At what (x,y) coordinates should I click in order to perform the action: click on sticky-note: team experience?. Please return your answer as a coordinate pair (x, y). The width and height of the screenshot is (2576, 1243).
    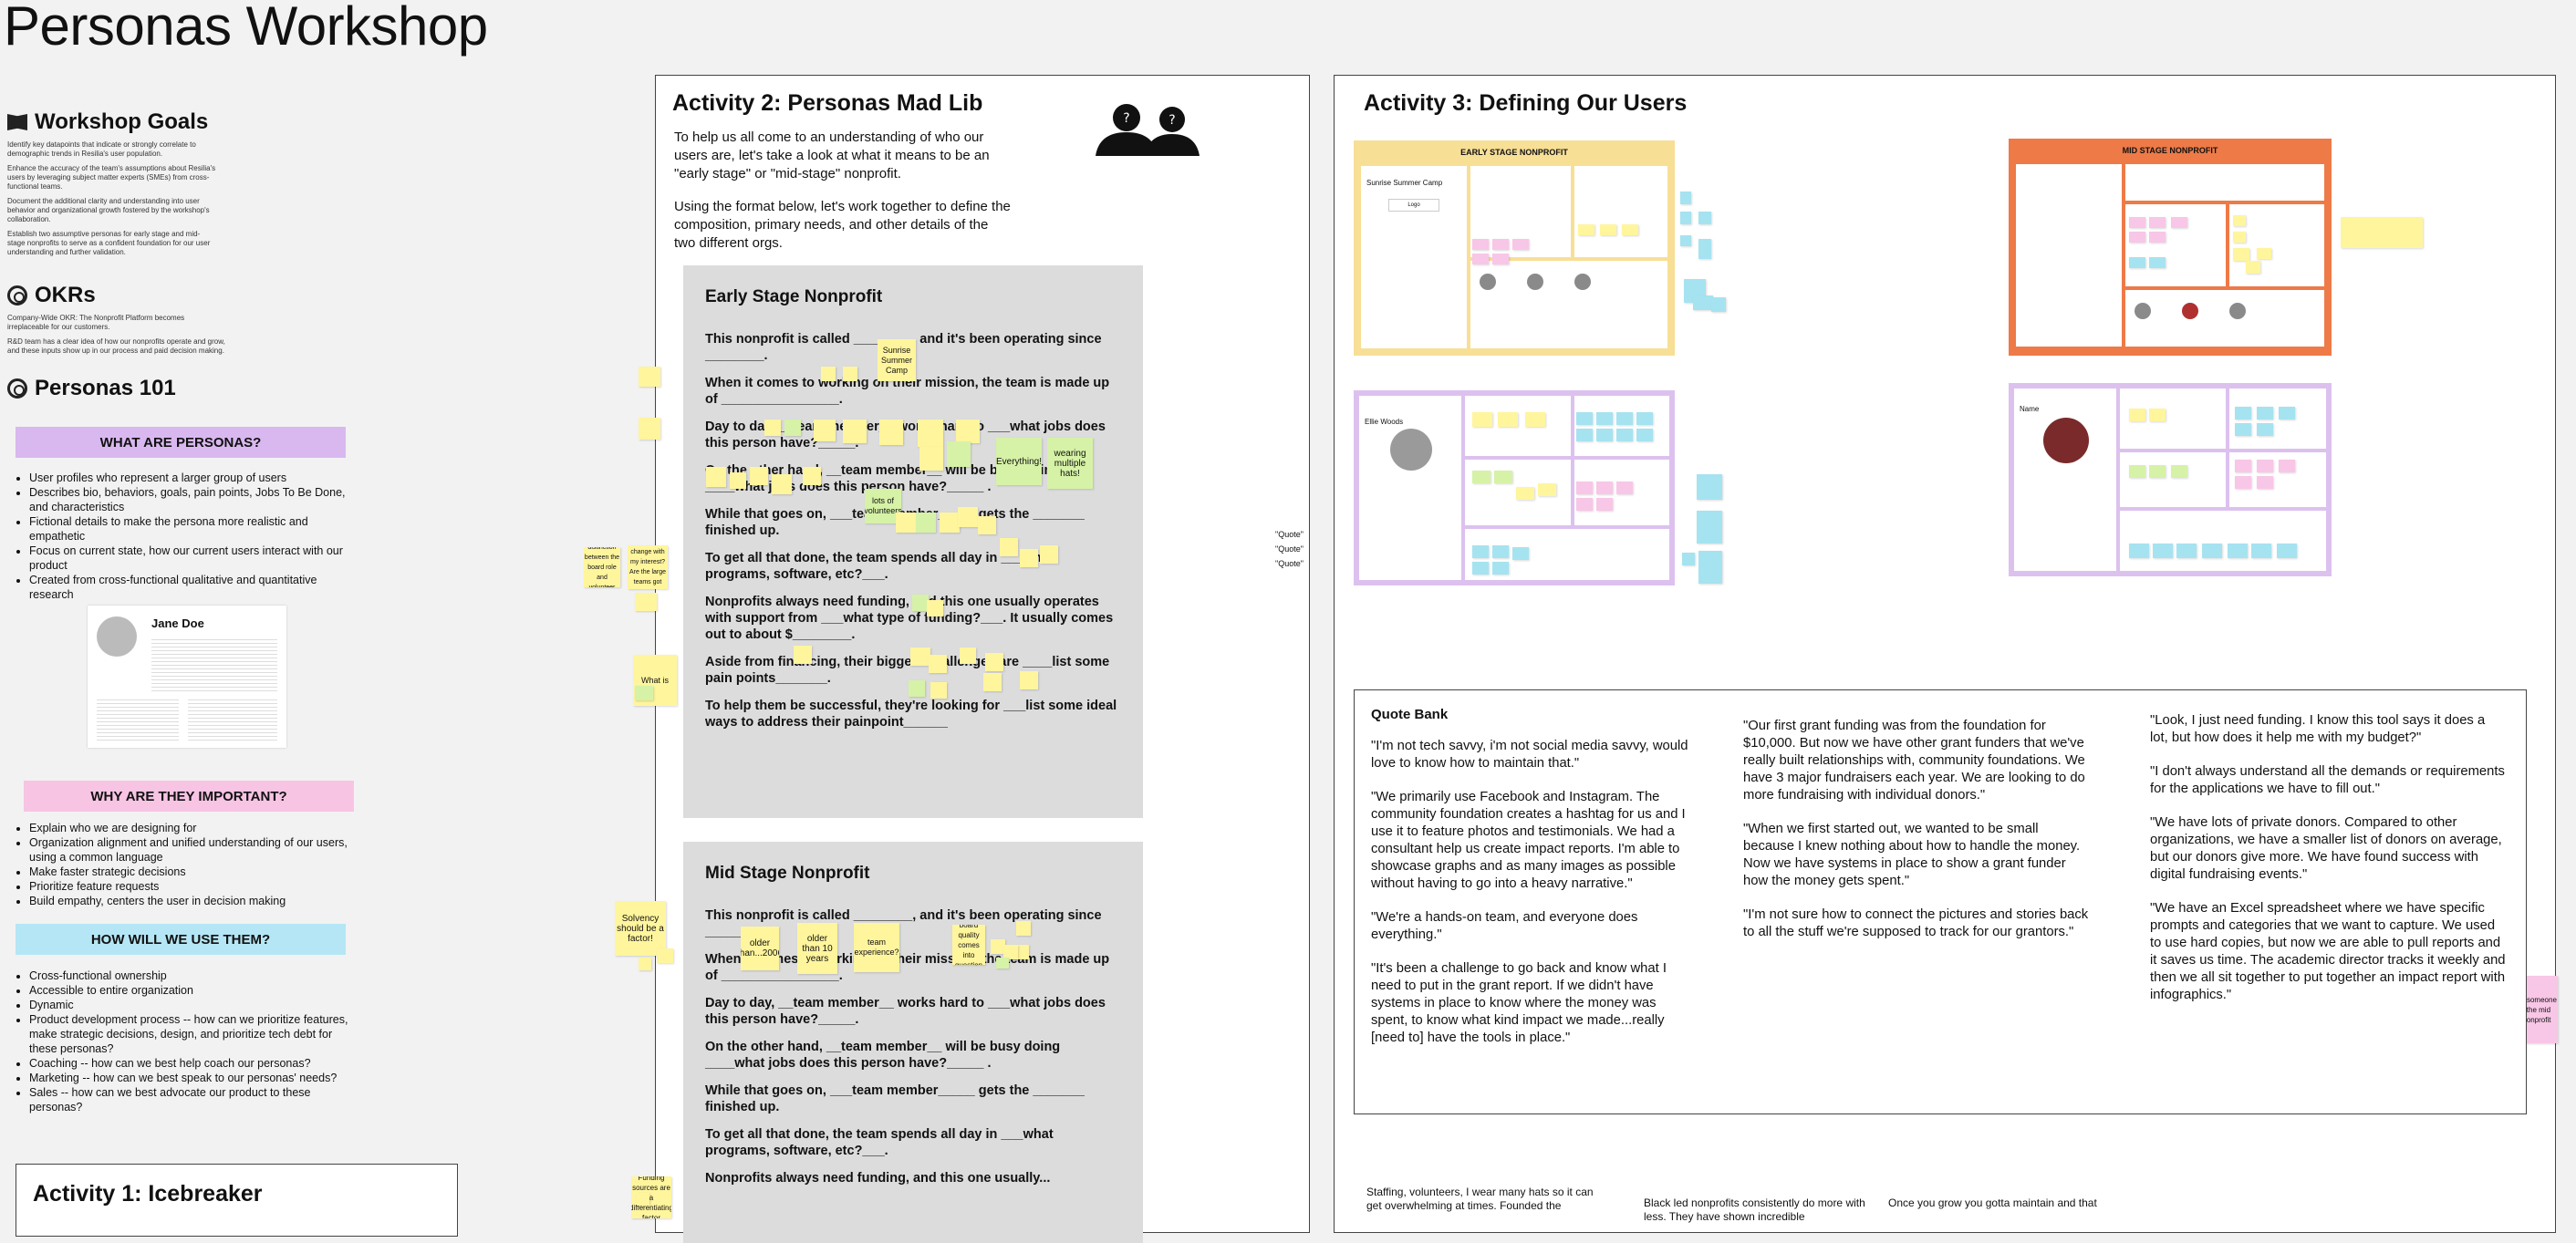
    Looking at the image, I should click on (876, 948).